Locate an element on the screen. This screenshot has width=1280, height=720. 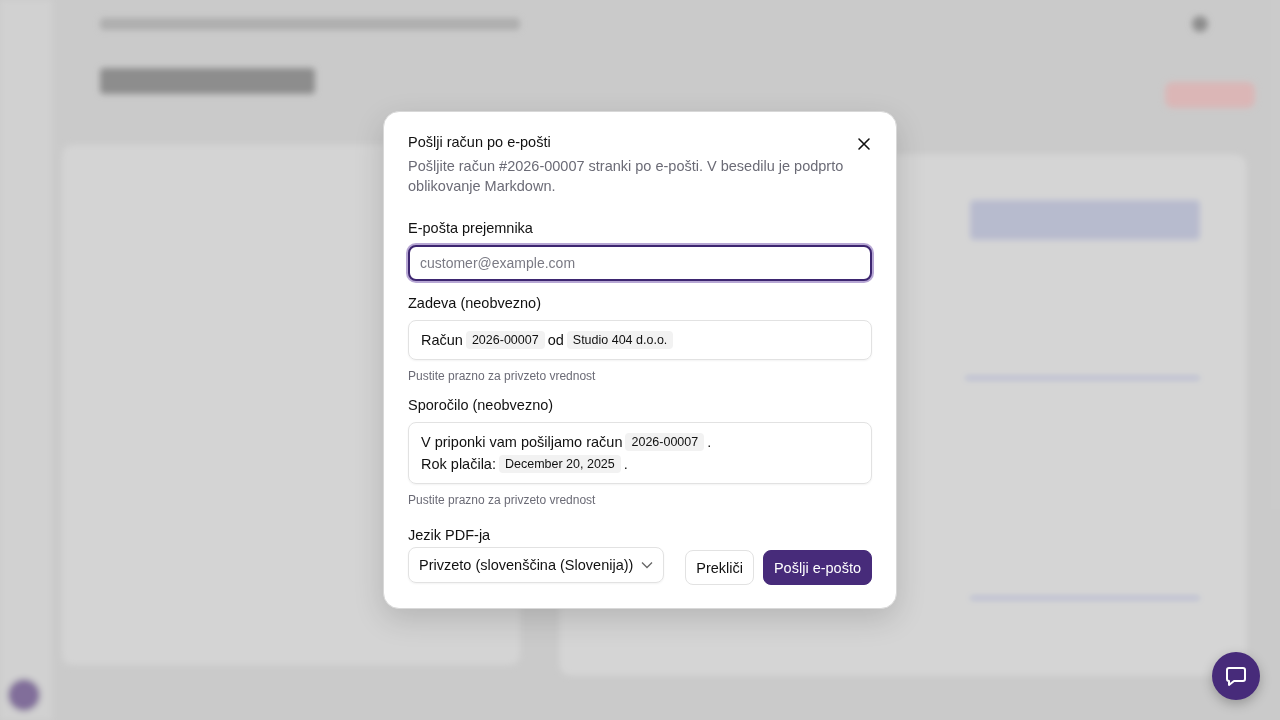
chat-bubble-icon is located at coordinates (1236, 676).